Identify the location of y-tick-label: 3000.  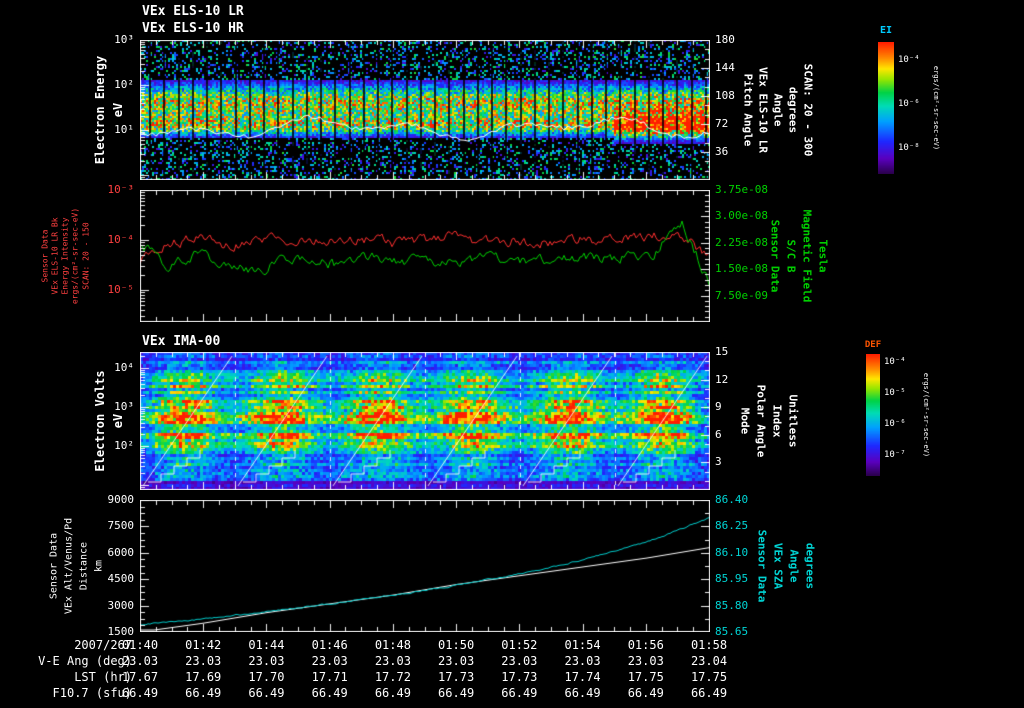
(121, 605).